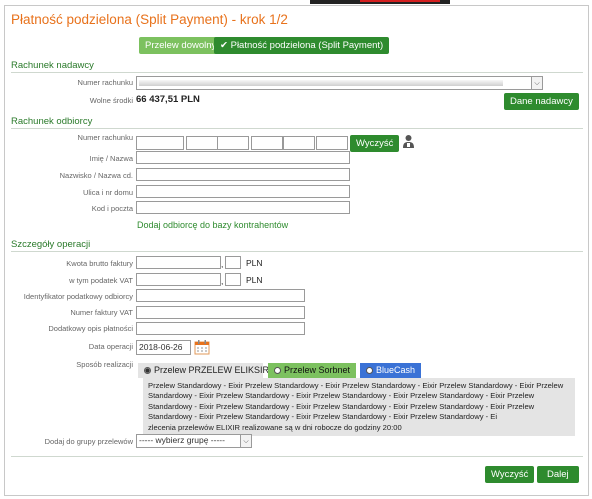  Describe the element at coordinates (321, 83) in the screenshot. I see `masked-account` at that location.